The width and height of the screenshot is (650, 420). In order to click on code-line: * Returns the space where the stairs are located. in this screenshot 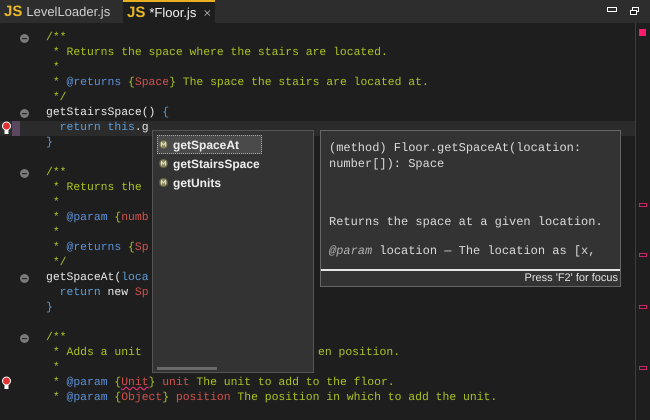, I will do `click(220, 53)`.